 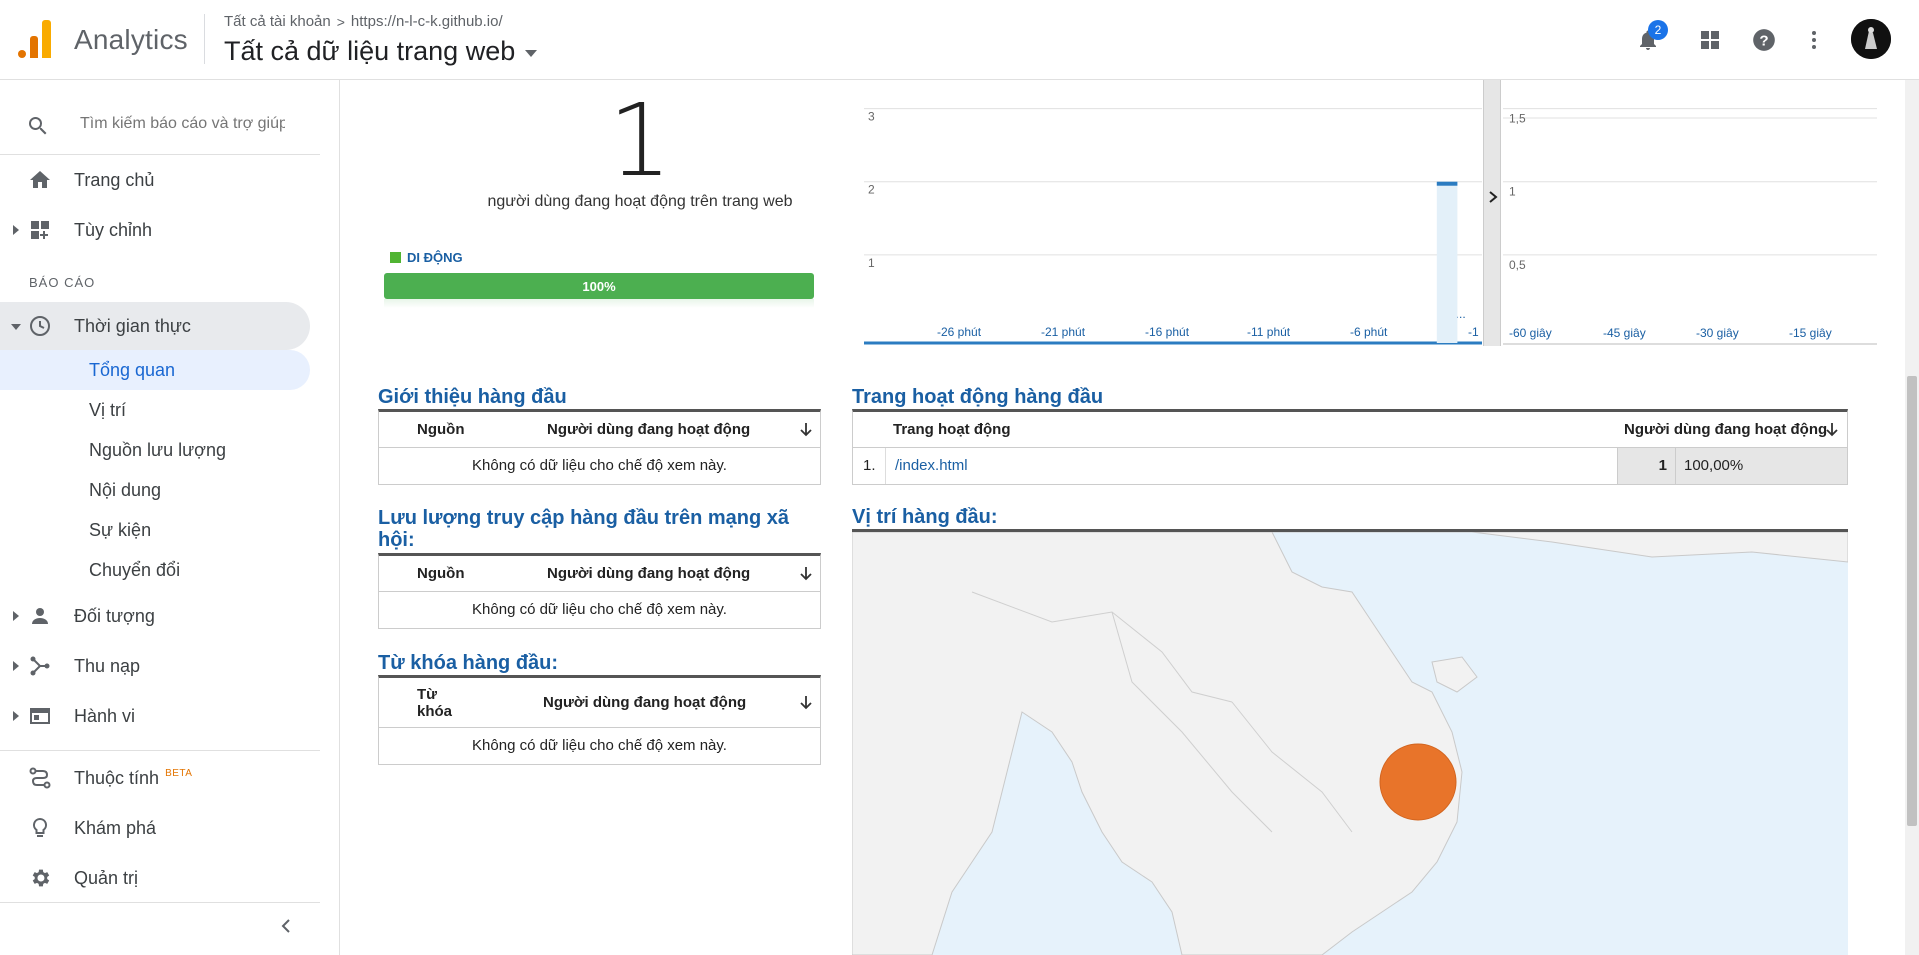 I want to click on chart-splitter, so click(x=1492, y=213).